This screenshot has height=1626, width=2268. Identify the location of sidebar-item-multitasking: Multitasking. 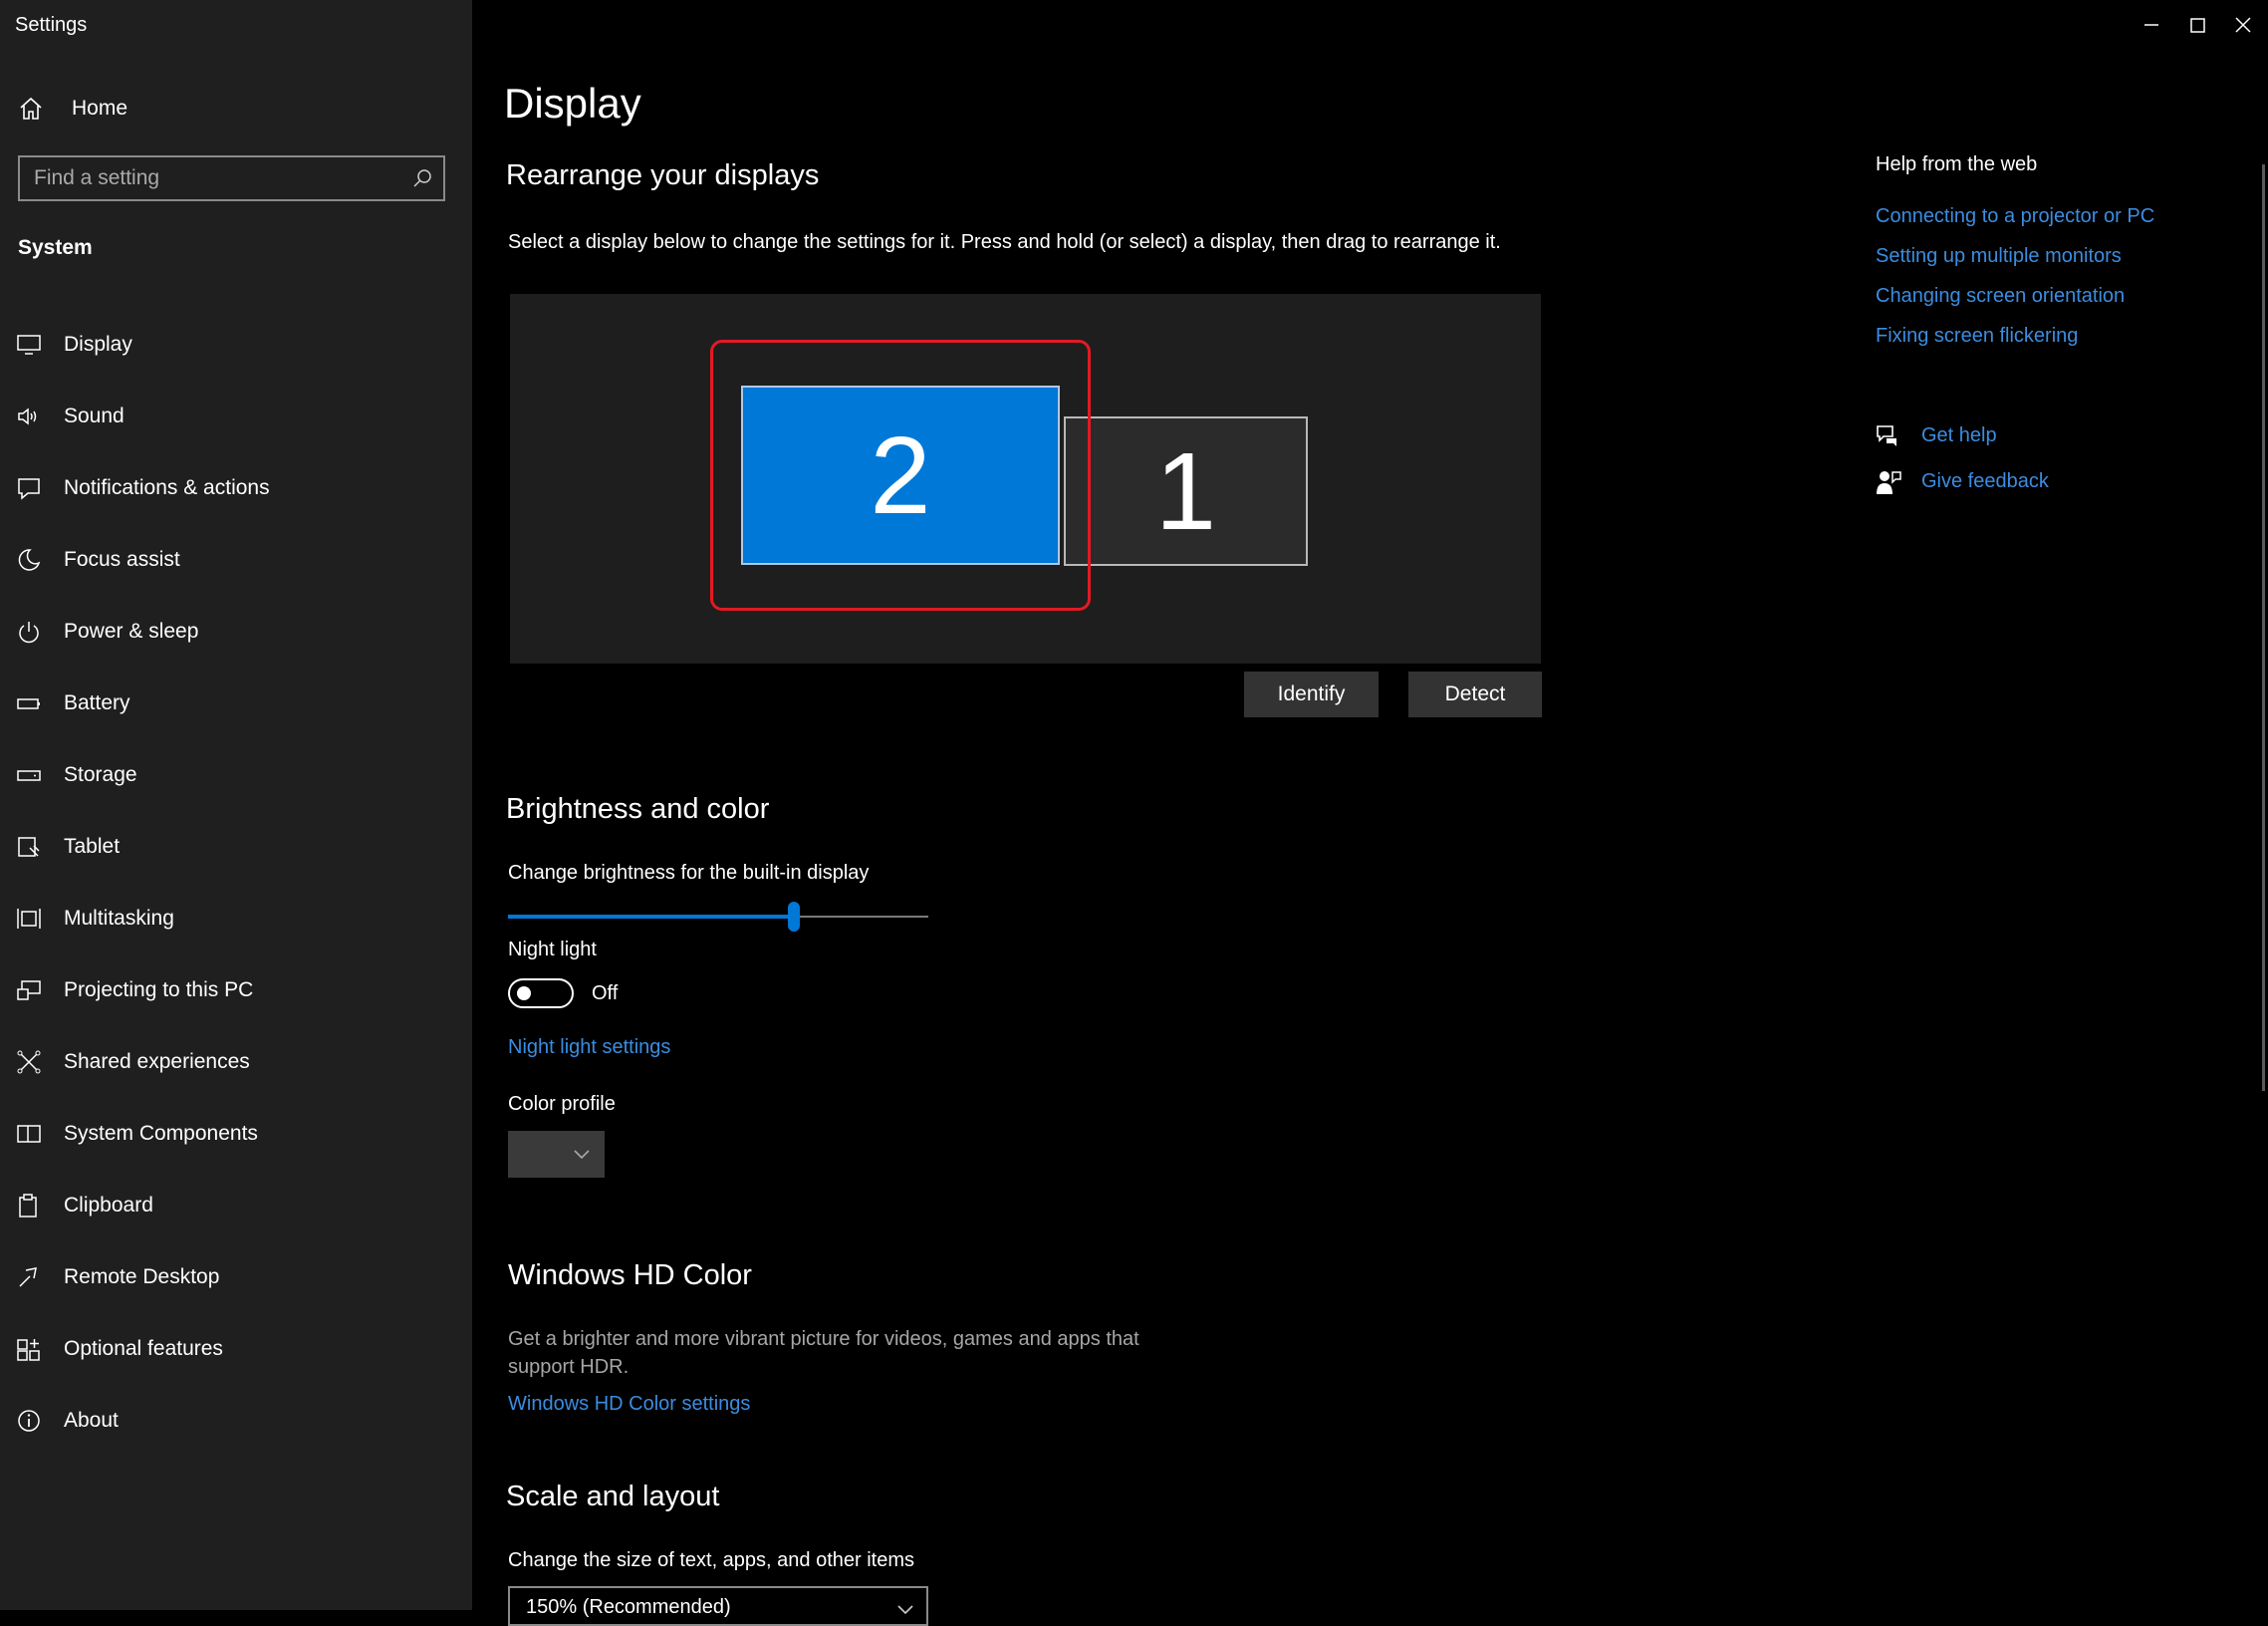
(236, 918).